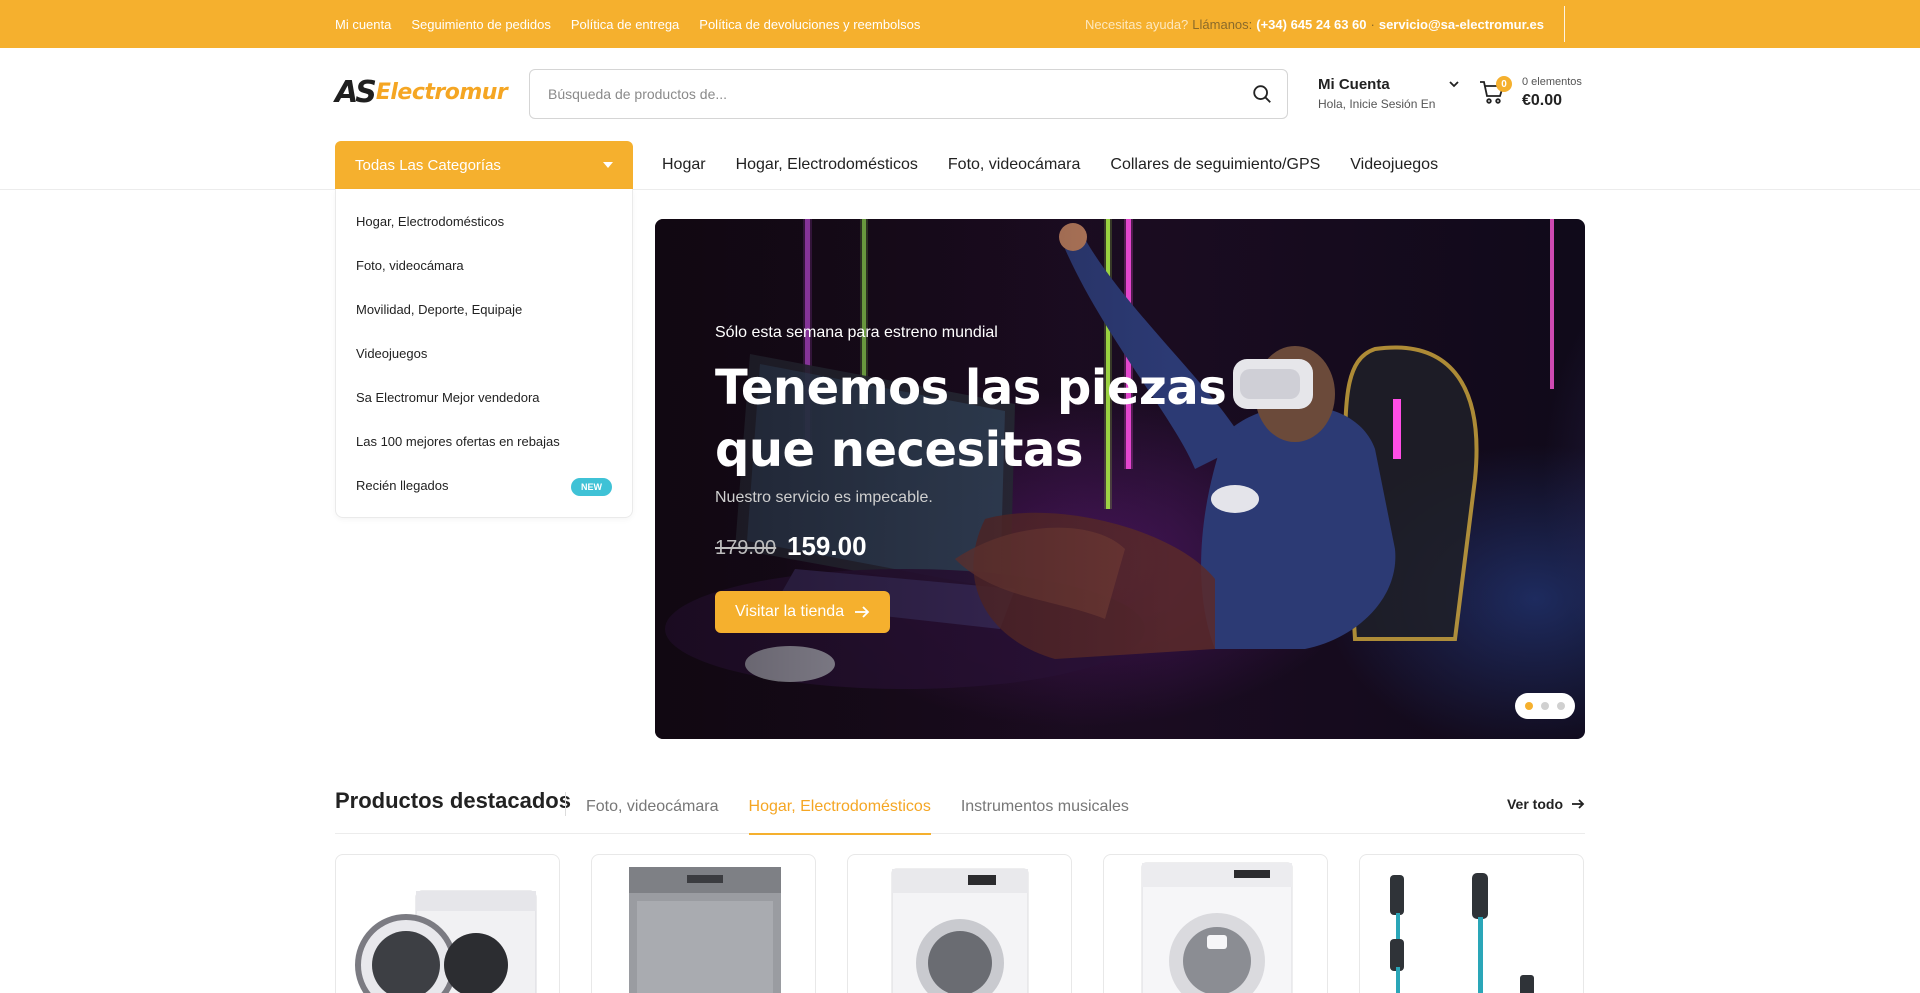 This screenshot has width=1920, height=993. I want to click on site-logo: AS Electromur, so click(421, 92).